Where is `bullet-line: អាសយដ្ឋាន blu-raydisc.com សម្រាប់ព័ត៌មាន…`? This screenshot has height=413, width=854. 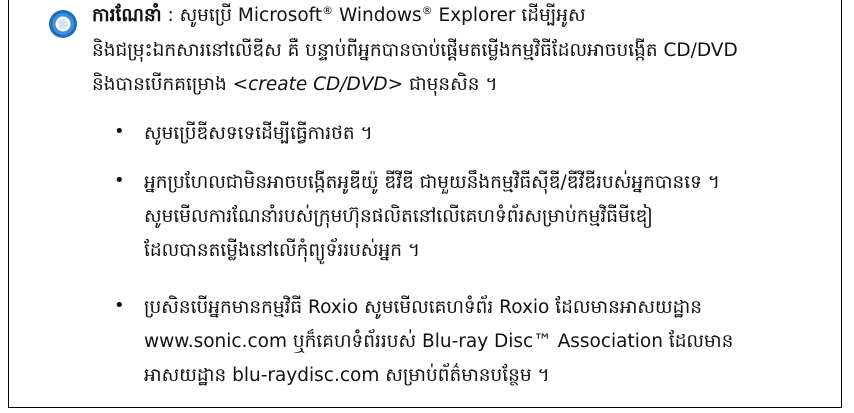 bullet-line: អាសយដ្ឋាន blu-raydisc.com សម្រាប់ព័ត៌មាន… is located at coordinates (347, 375).